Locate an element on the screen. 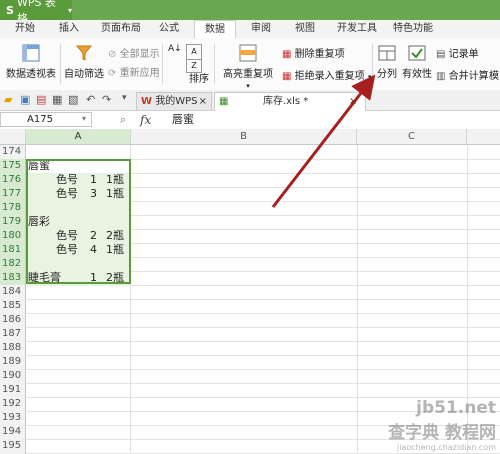 The height and width of the screenshot is (454, 500). watermark: jb51.net 查字典 教程网 jiaocheng.chazidian.com is located at coordinates (442, 425).